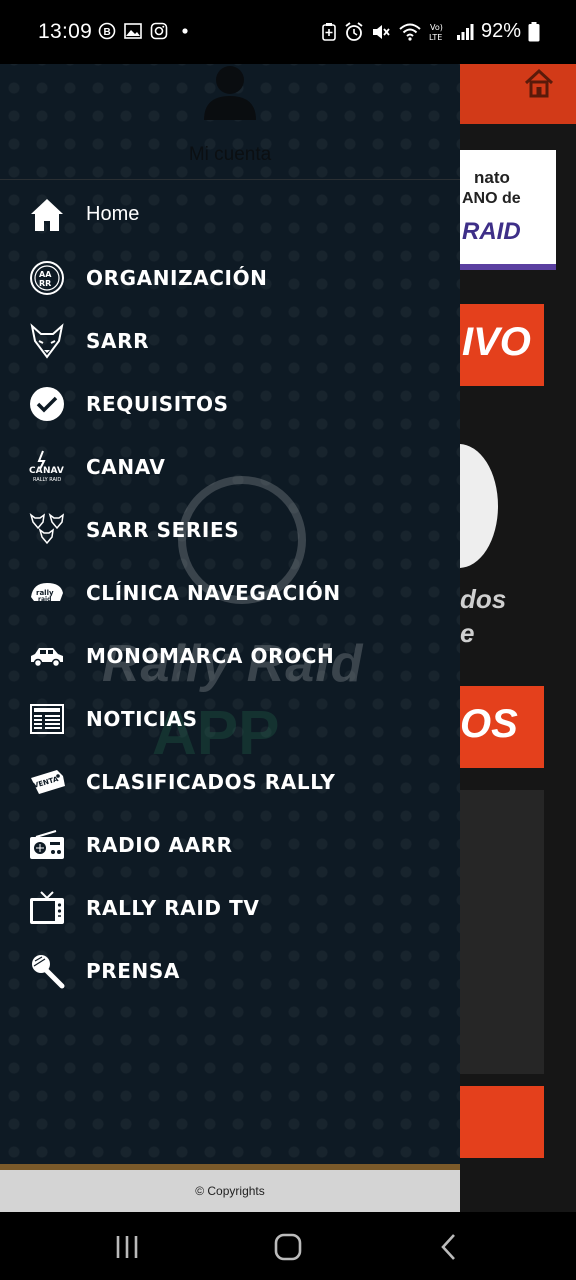  I want to click on home-button-icon, so click(288, 1247).